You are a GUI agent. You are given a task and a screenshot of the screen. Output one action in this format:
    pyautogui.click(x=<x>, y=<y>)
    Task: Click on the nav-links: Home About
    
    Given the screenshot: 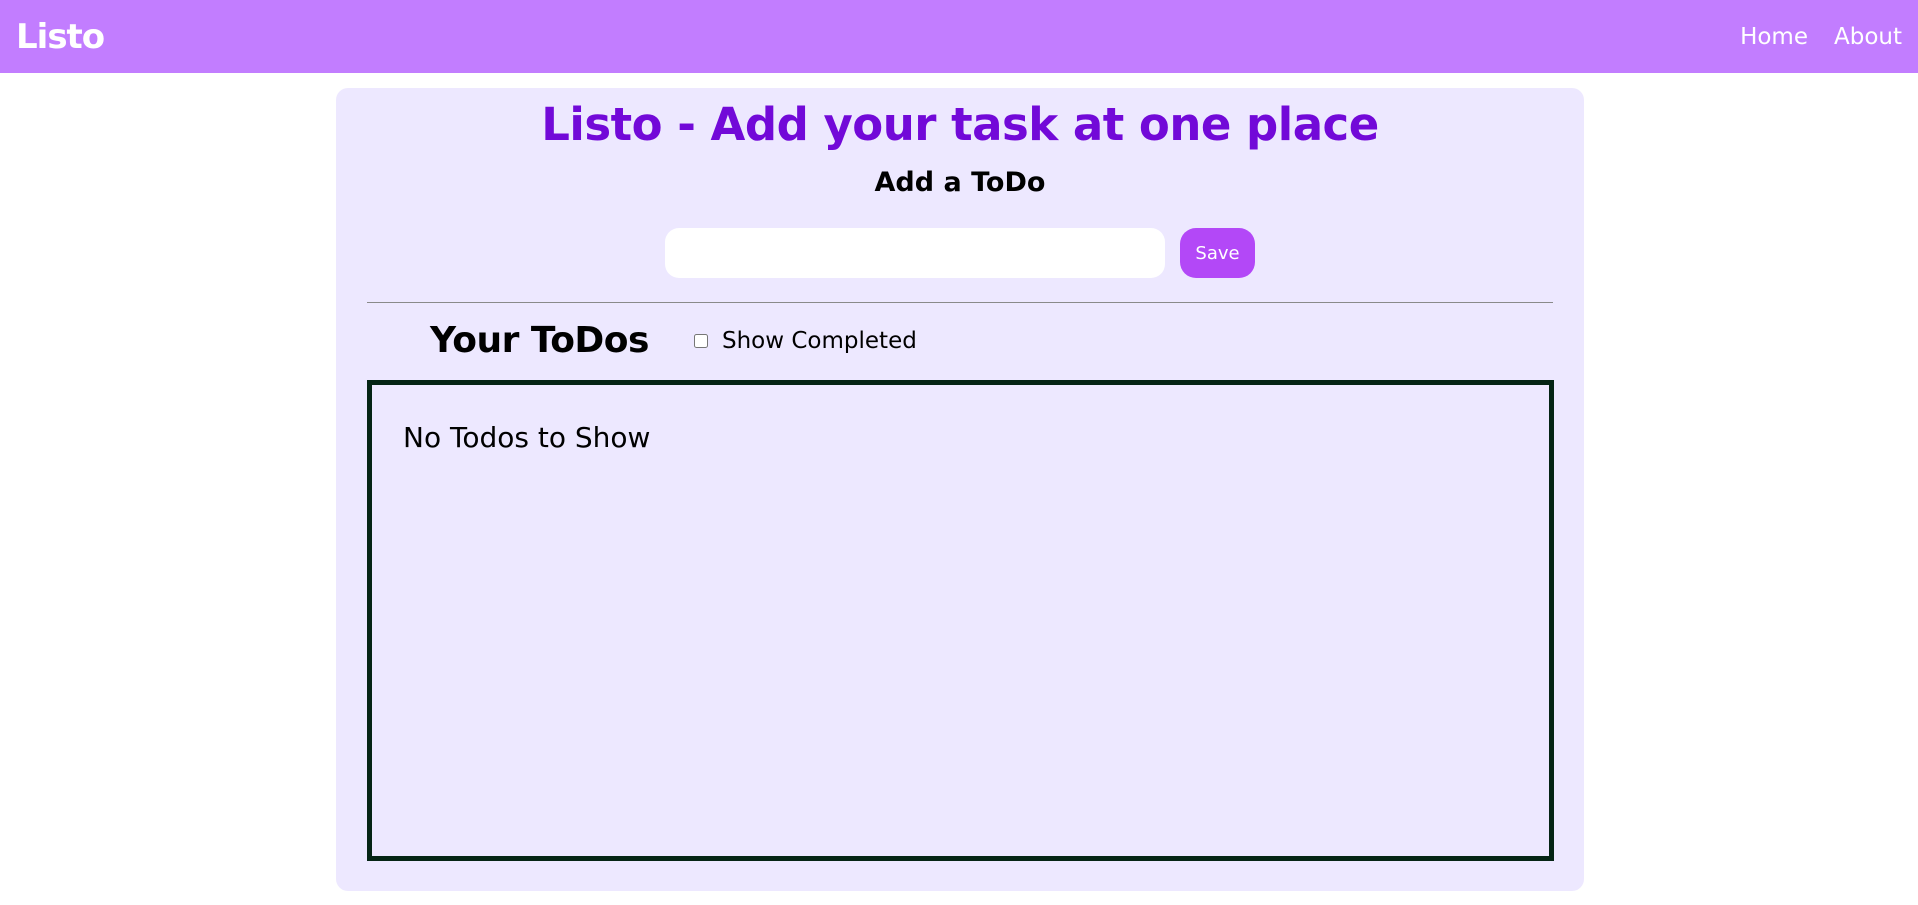 What is the action you would take?
    pyautogui.click(x=1821, y=37)
    